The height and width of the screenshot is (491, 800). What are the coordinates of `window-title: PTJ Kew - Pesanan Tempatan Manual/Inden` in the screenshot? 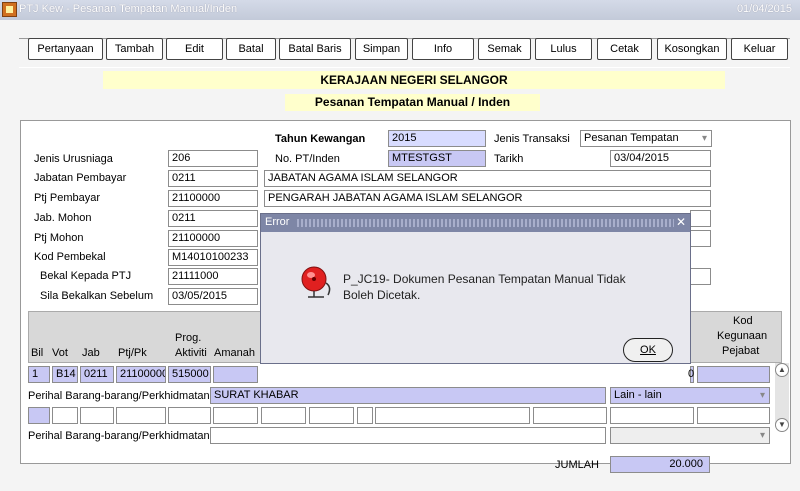 It's located at (128, 9).